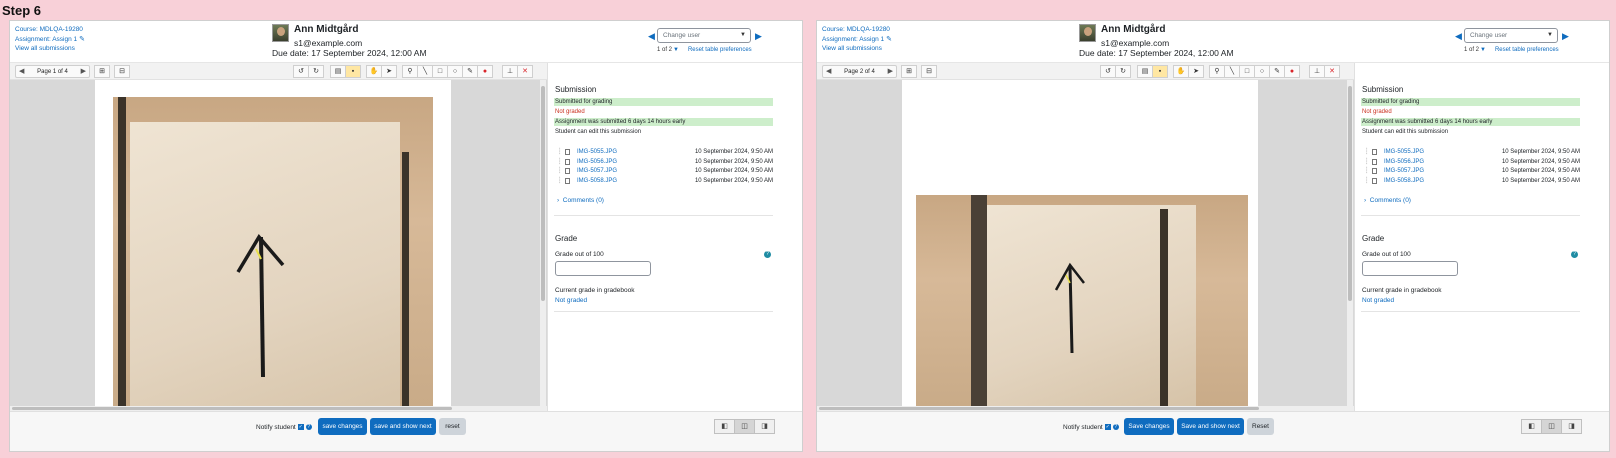 The width and height of the screenshot is (1616, 458). Describe the element at coordinates (859, 72) in the screenshot. I see `page-select: Page 2 of 4` at that location.